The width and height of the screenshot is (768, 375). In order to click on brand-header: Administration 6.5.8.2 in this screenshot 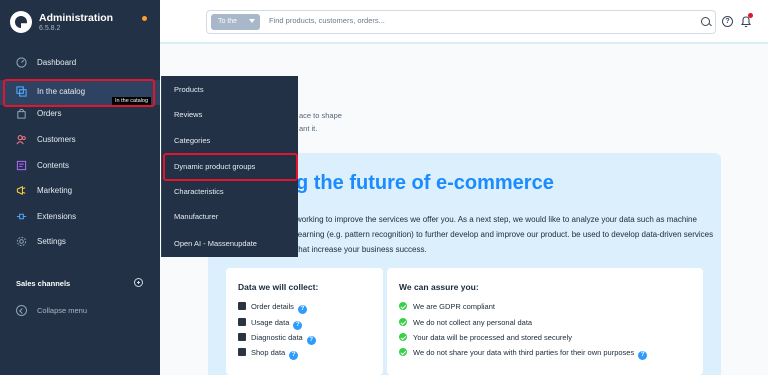, I will do `click(80, 24)`.